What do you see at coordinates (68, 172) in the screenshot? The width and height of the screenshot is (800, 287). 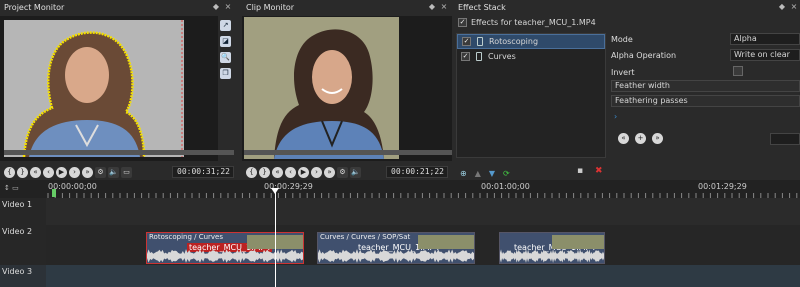 I see `project-monitor-toolbar: { } « ‹ ▶ › » ⚙ 🔈 ▭` at bounding box center [68, 172].